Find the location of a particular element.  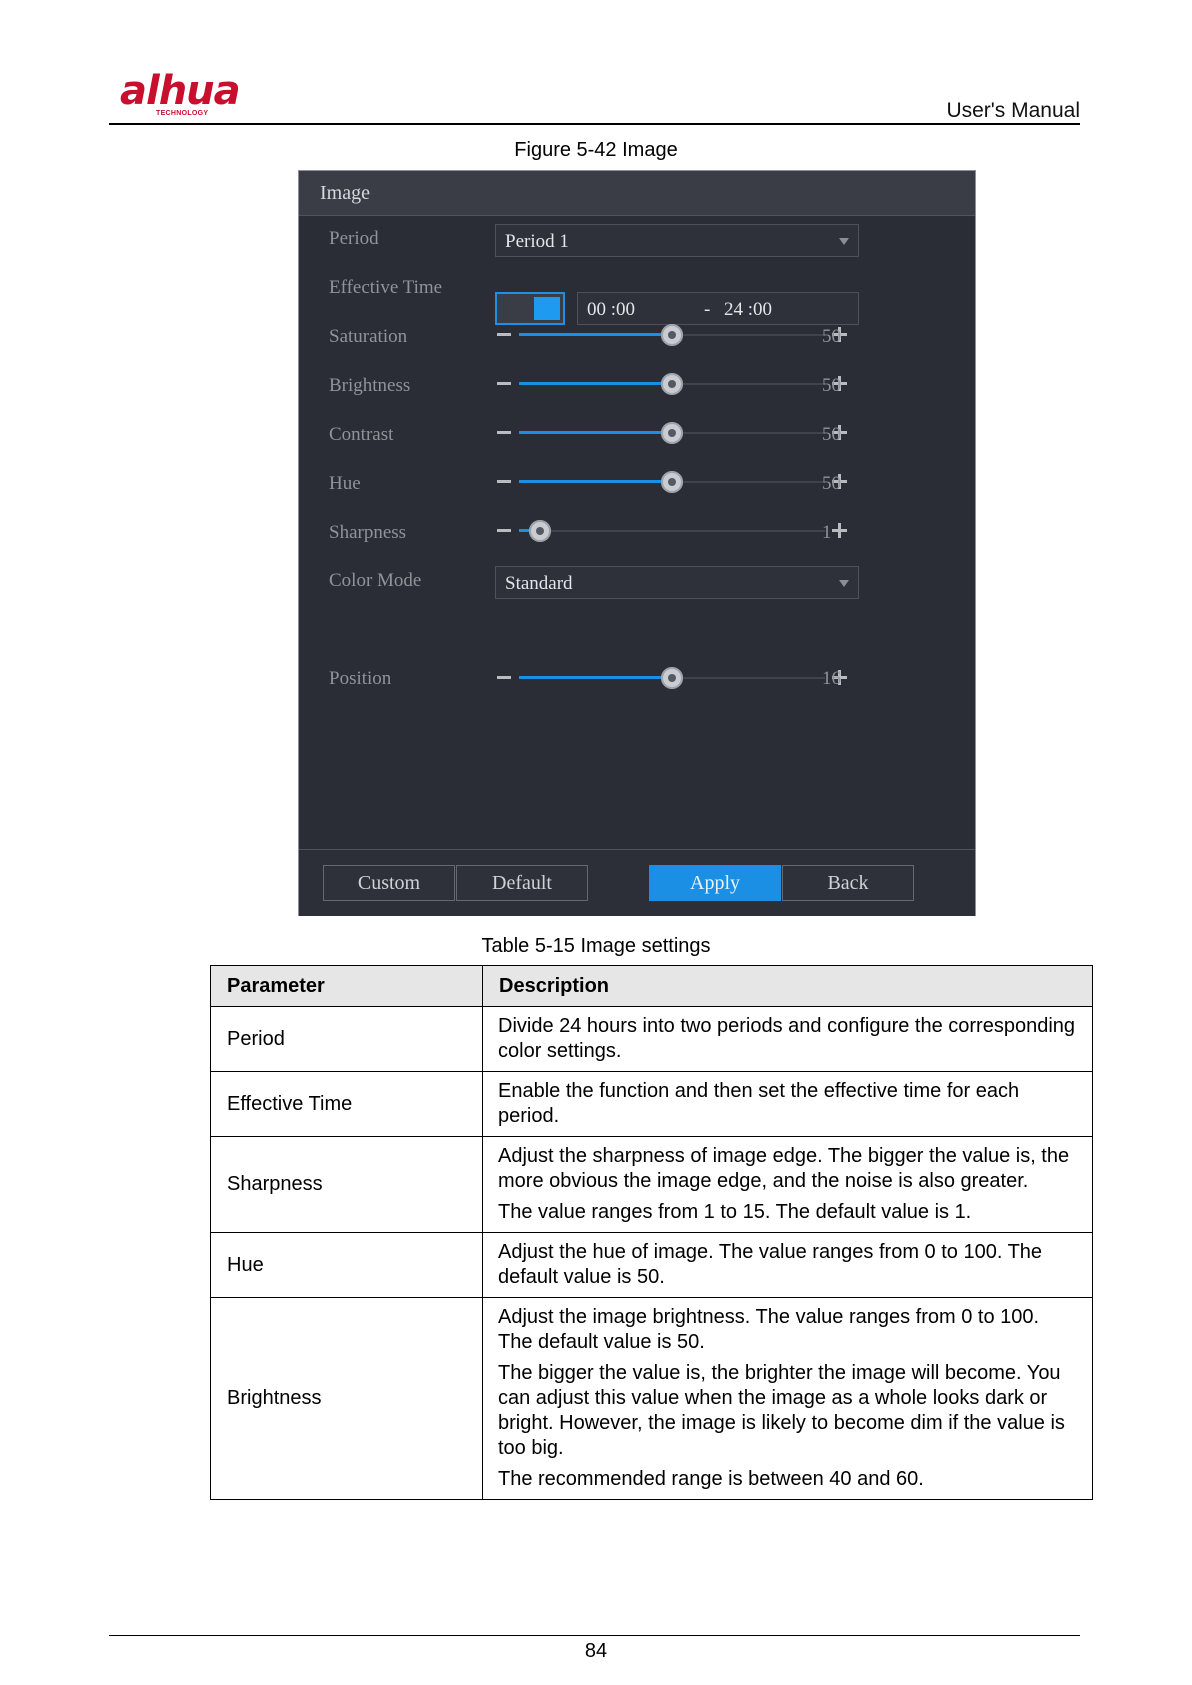

brightness-value: 50 is located at coordinates (831, 385).